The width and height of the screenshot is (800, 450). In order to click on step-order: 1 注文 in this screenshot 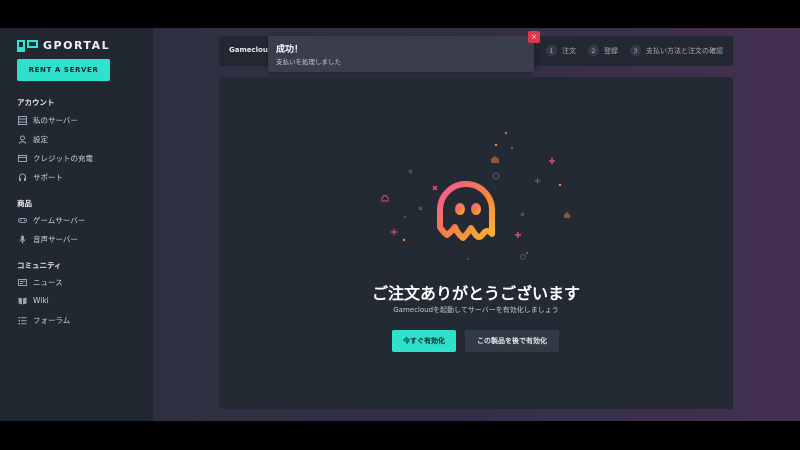, I will do `click(561, 50)`.